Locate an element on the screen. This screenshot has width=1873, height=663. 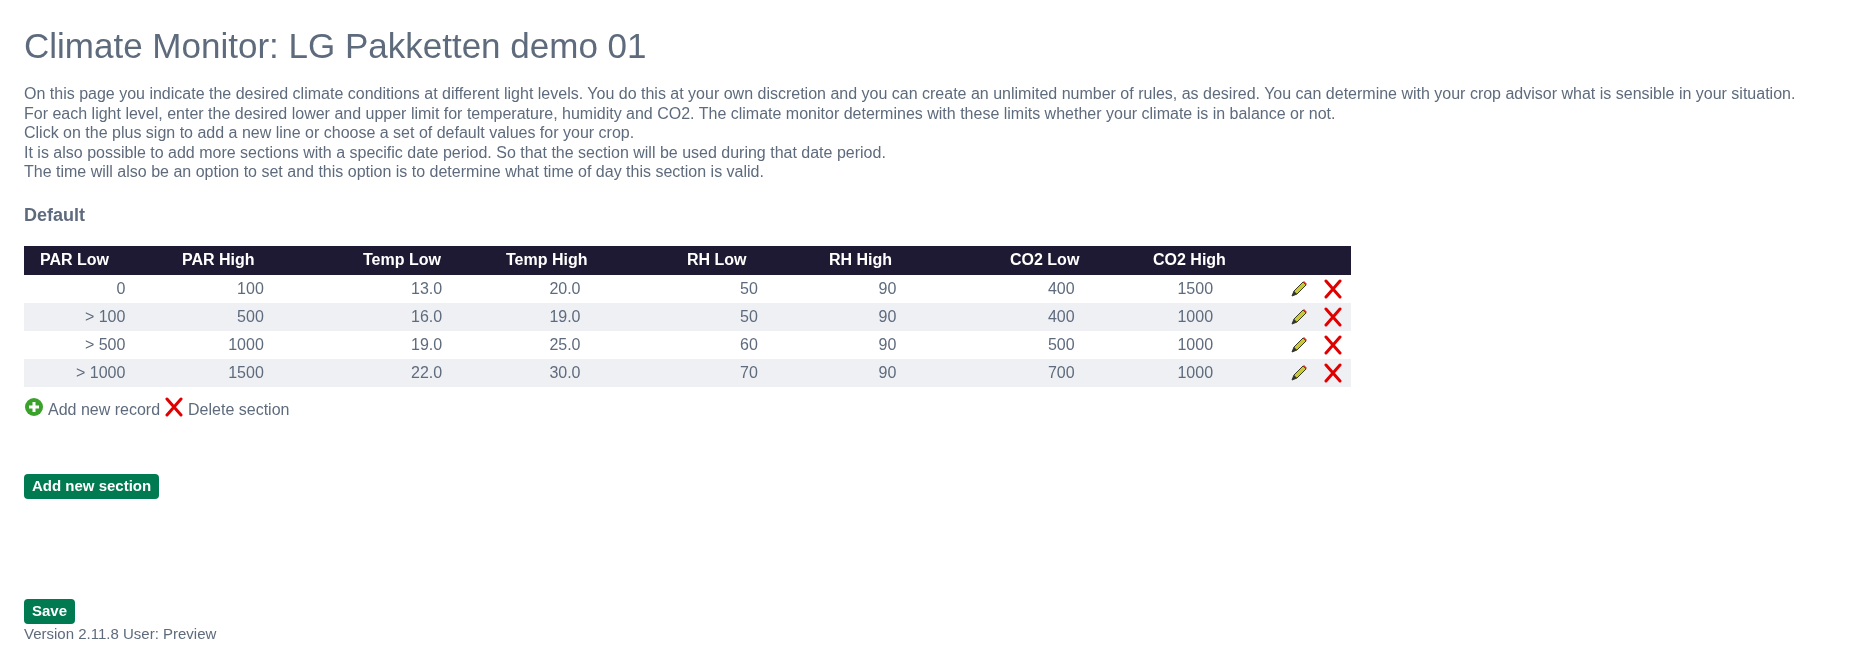
save-button: Save is located at coordinates (50, 611).